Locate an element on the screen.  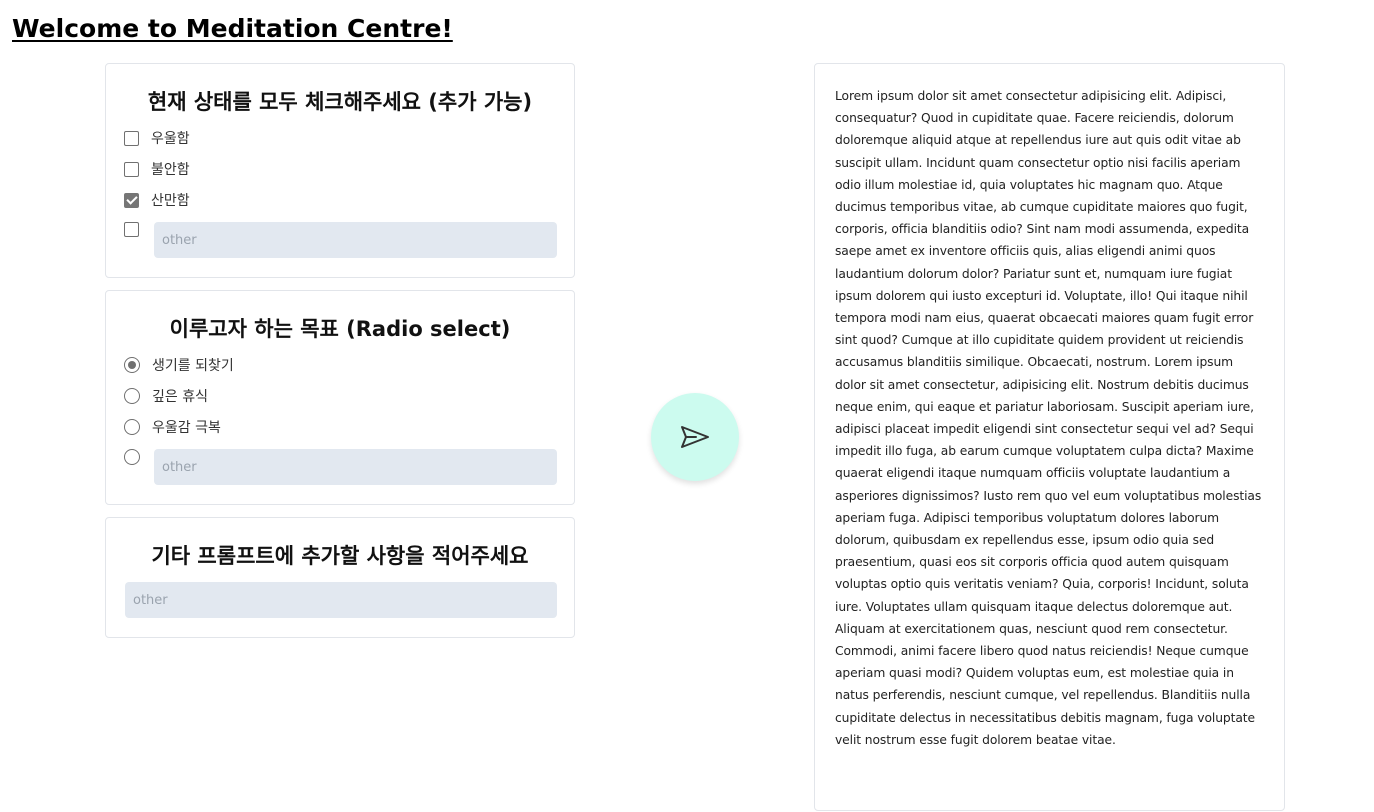
state-option-distracted-checkbox is located at coordinates (131, 200).